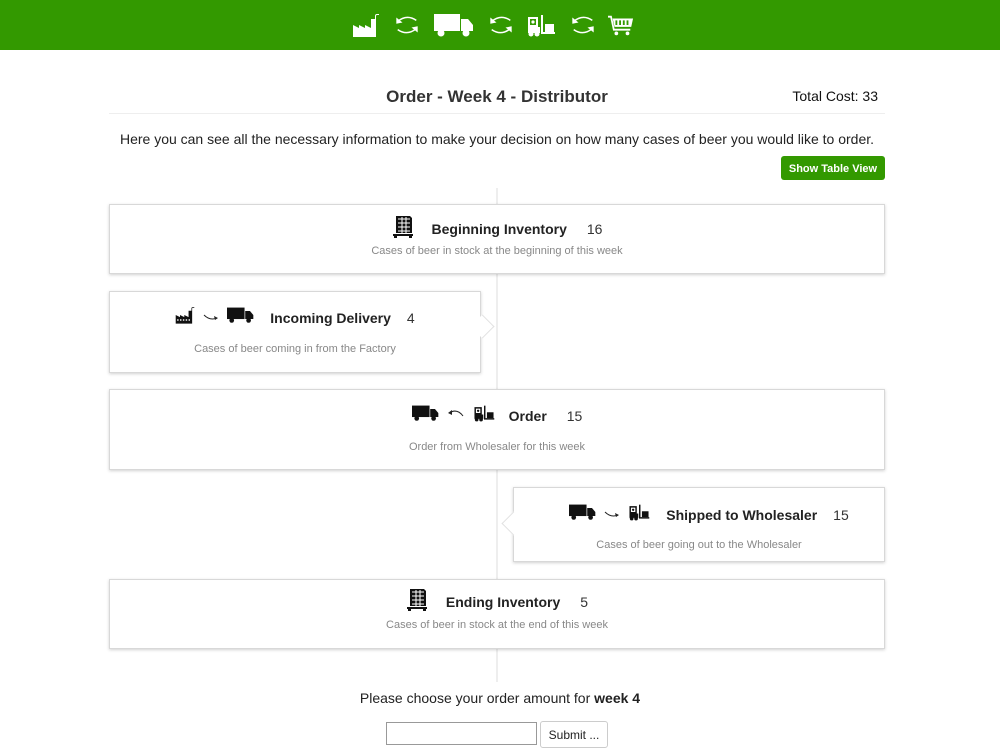 The width and height of the screenshot is (1000, 750). I want to click on supply-chain-icons, so click(493, 25).